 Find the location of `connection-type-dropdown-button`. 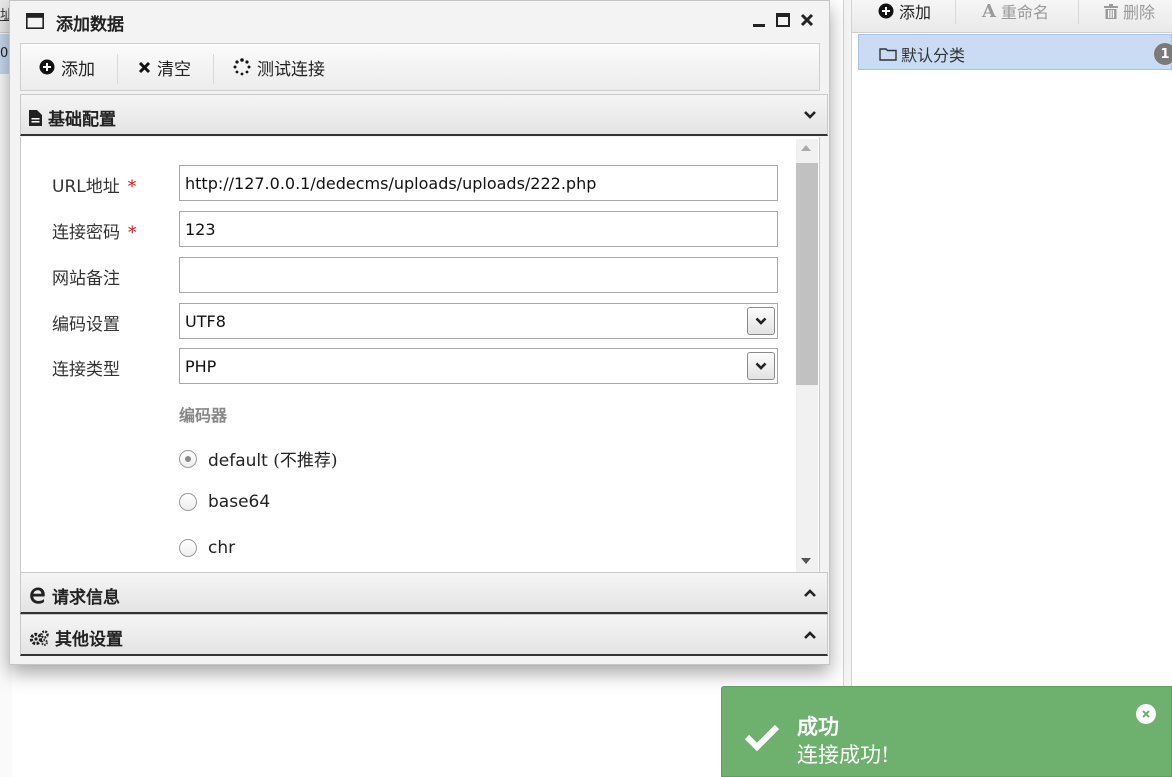

connection-type-dropdown-button is located at coordinates (761, 366).